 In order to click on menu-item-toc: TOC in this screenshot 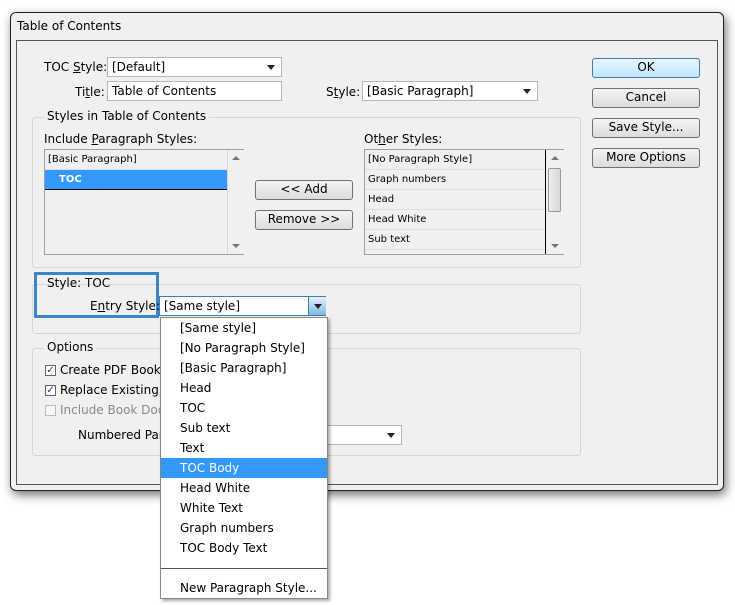, I will do `click(244, 408)`.